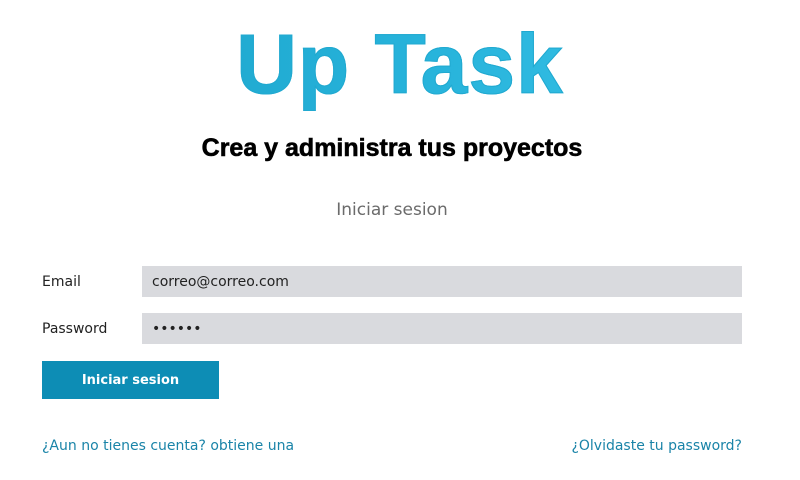  Describe the element at coordinates (442, 328) in the screenshot. I see `password-field` at that location.